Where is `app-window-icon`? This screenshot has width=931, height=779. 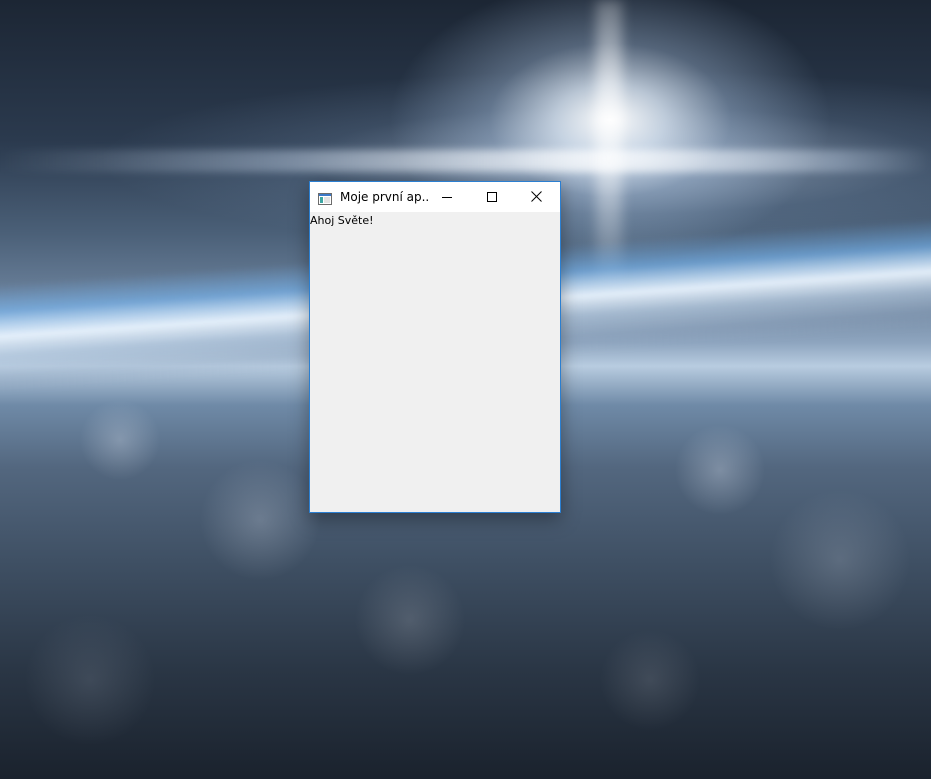
app-window-icon is located at coordinates (325, 197).